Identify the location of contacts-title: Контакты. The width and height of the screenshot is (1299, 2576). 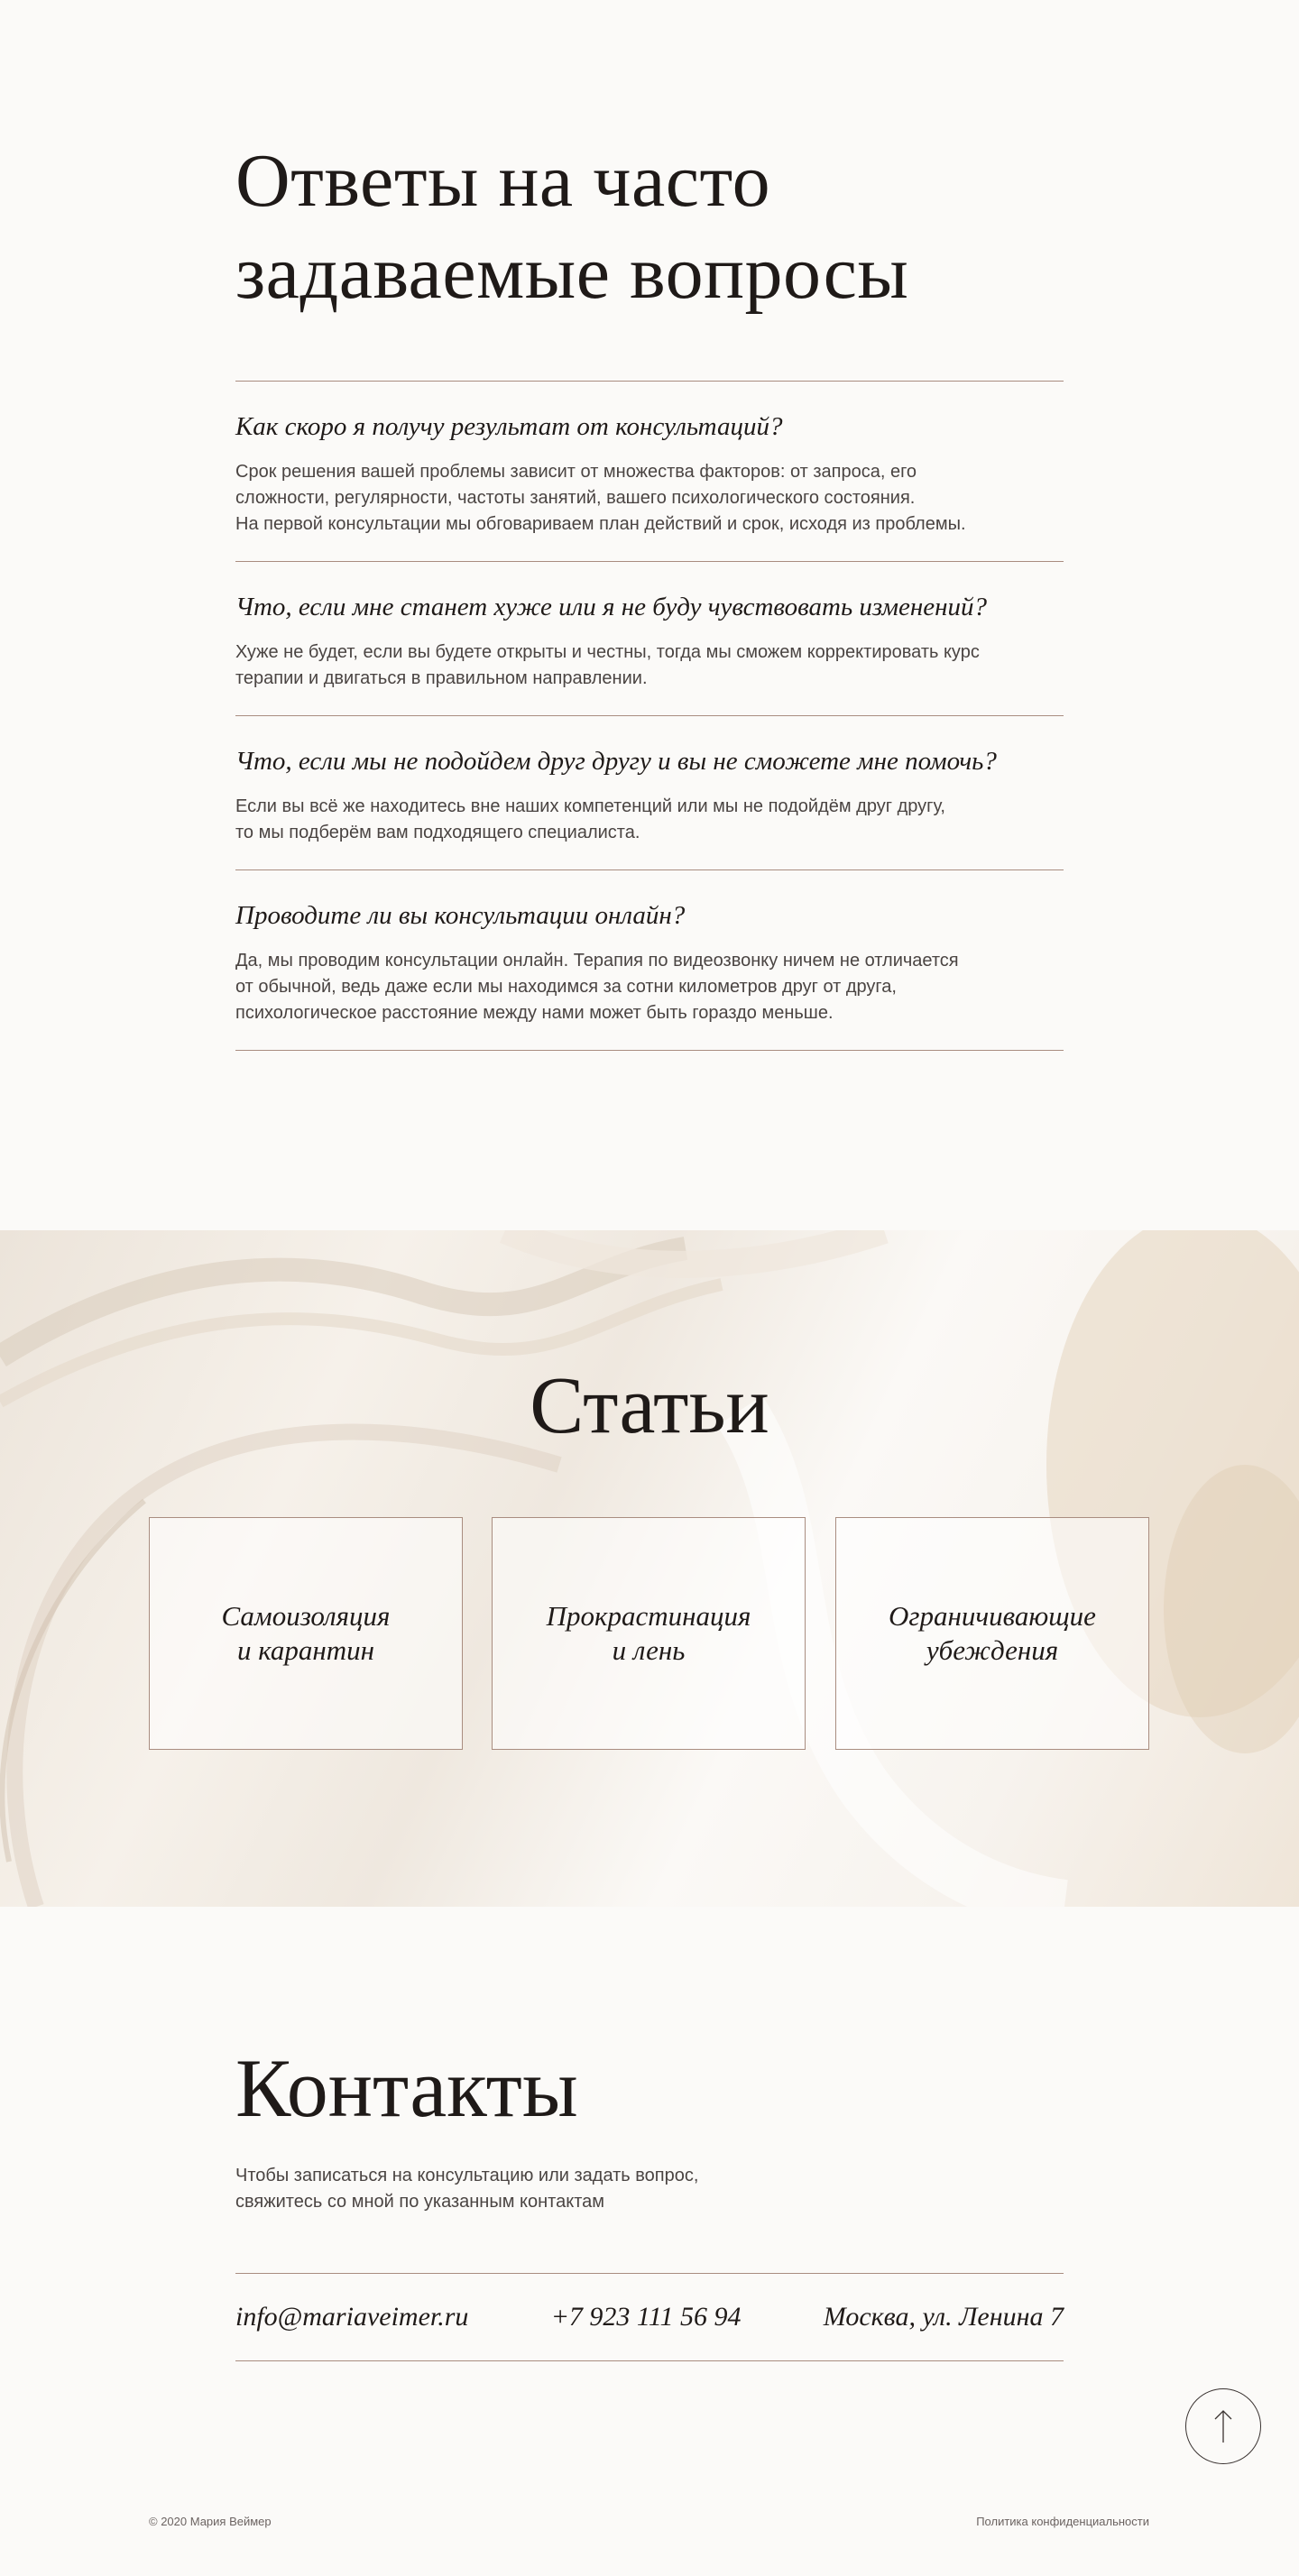
(406, 2088).